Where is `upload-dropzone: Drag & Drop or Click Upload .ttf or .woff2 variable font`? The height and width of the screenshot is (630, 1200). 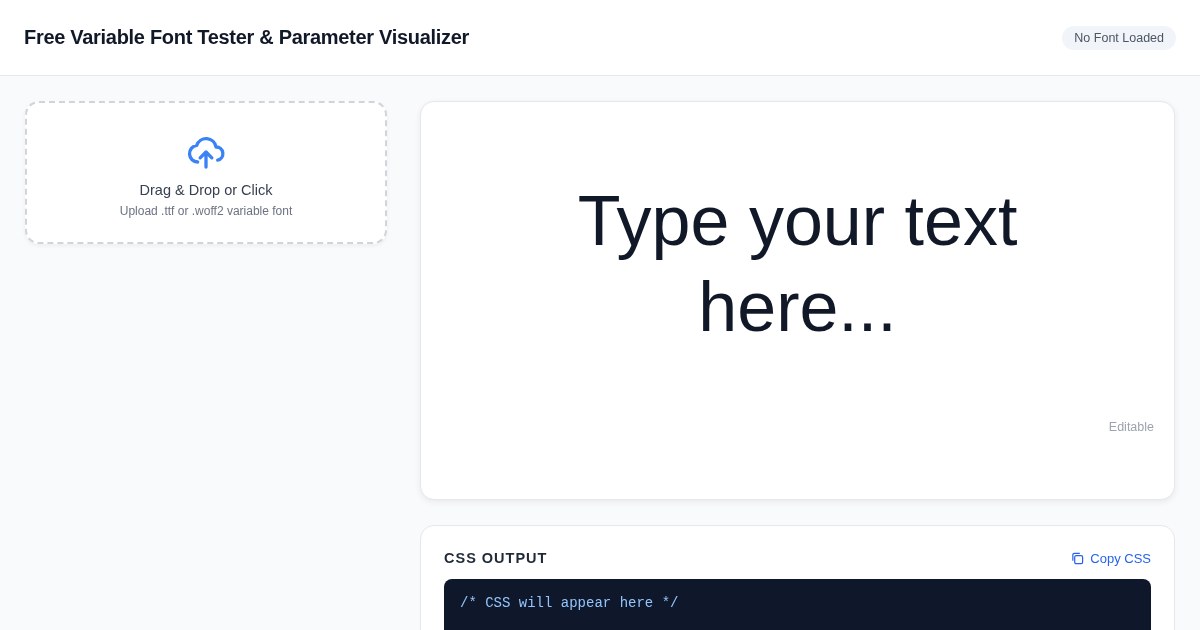
upload-dropzone: Drag & Drop or Click Upload .ttf or .woff2 variable font is located at coordinates (206, 172).